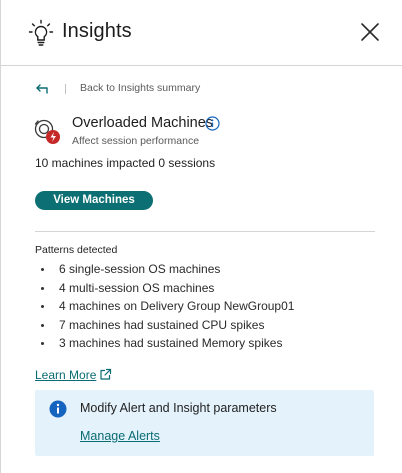  Describe the element at coordinates (94, 200) in the screenshot. I see `view-machines-button: View Machines` at that location.